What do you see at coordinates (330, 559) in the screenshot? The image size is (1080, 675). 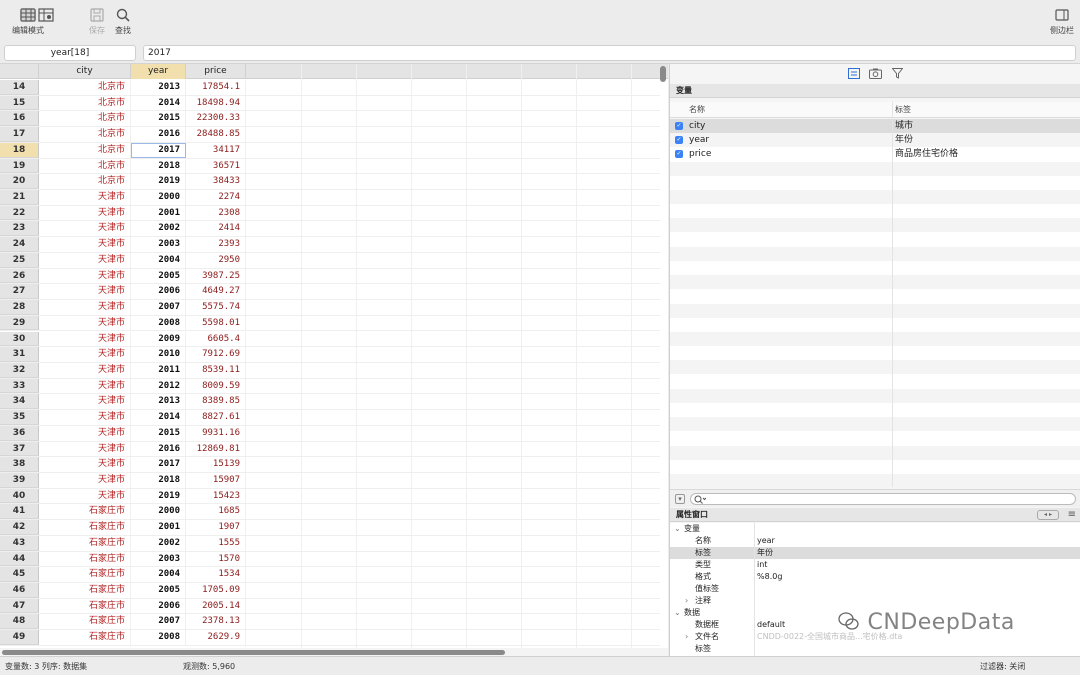 I see `table-row: 44 石家庄市 2003 1570` at bounding box center [330, 559].